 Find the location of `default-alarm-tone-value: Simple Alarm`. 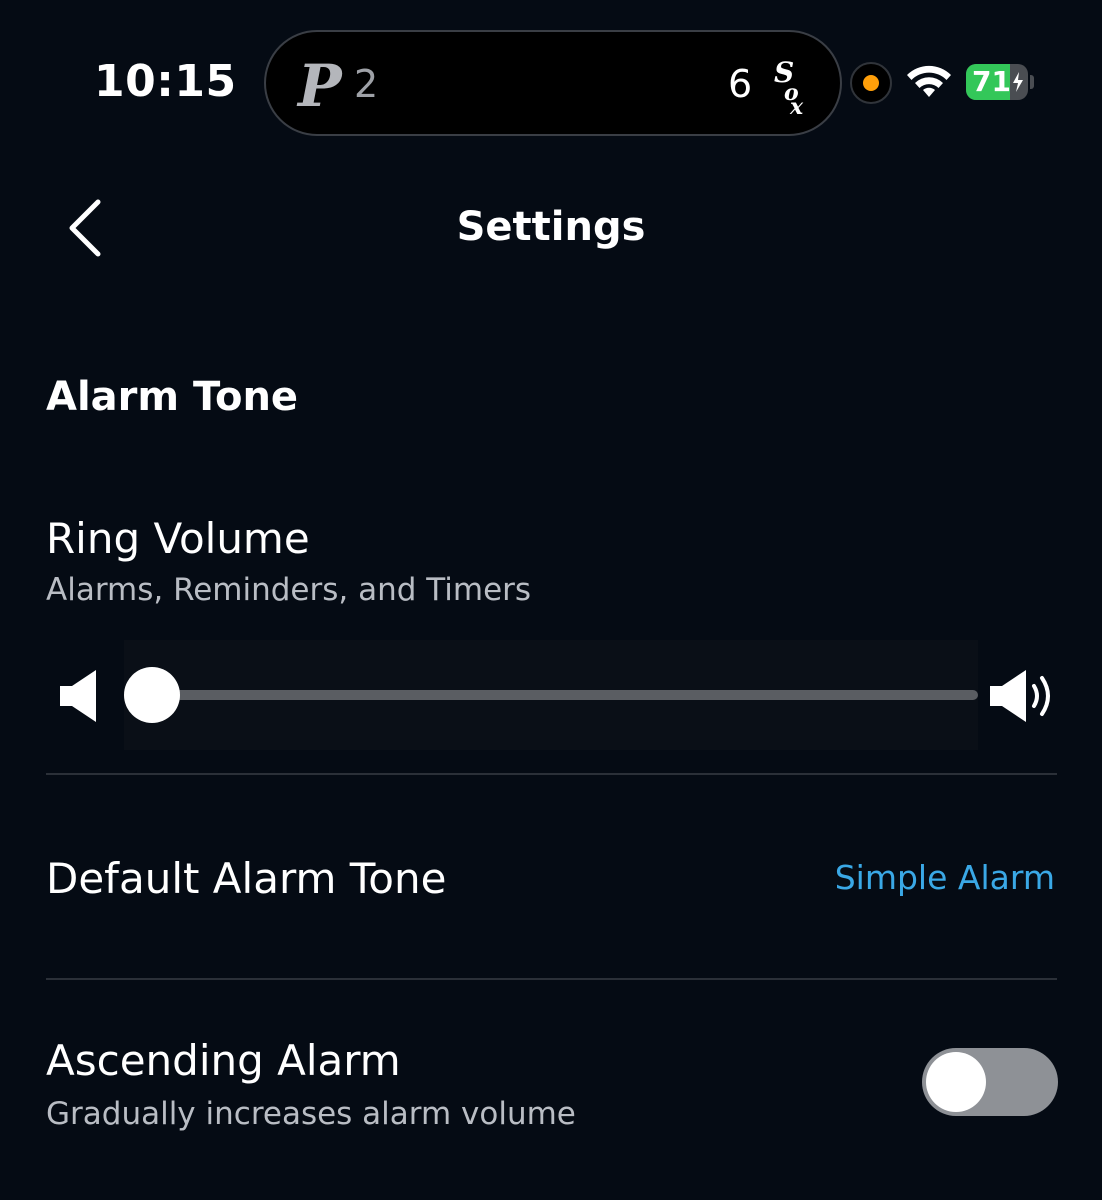

default-alarm-tone-value: Simple Alarm is located at coordinates (945, 877).